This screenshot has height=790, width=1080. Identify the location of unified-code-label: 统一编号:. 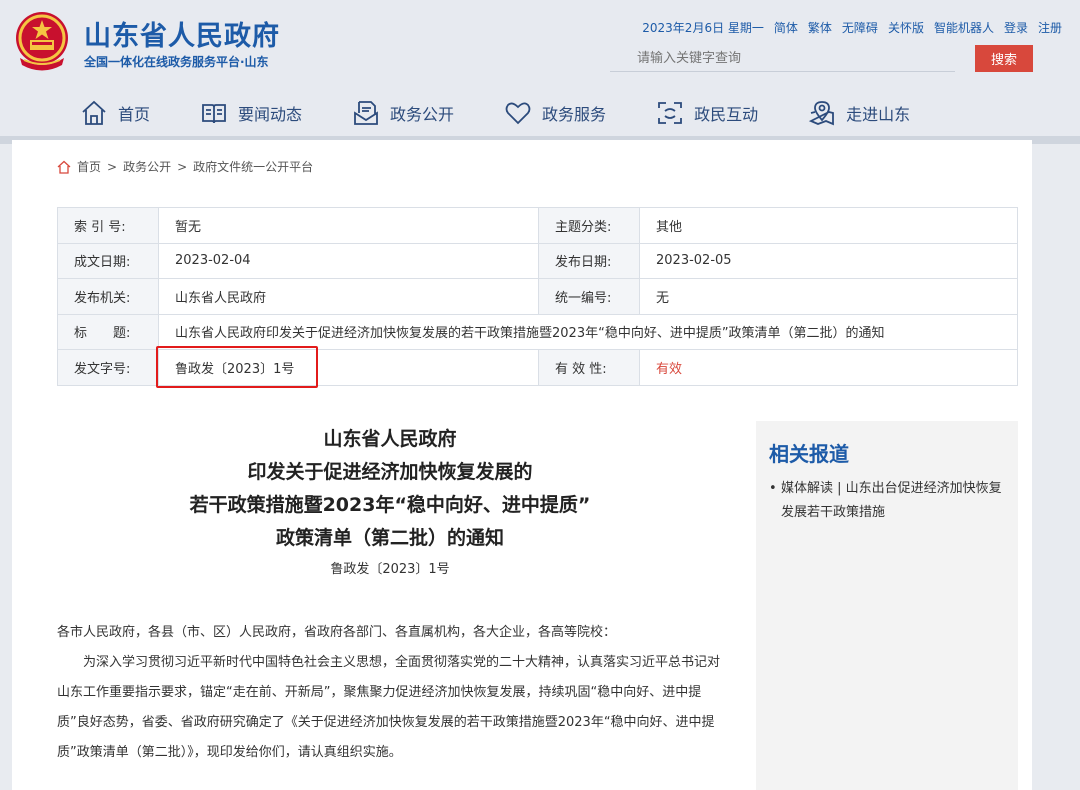
(589, 296).